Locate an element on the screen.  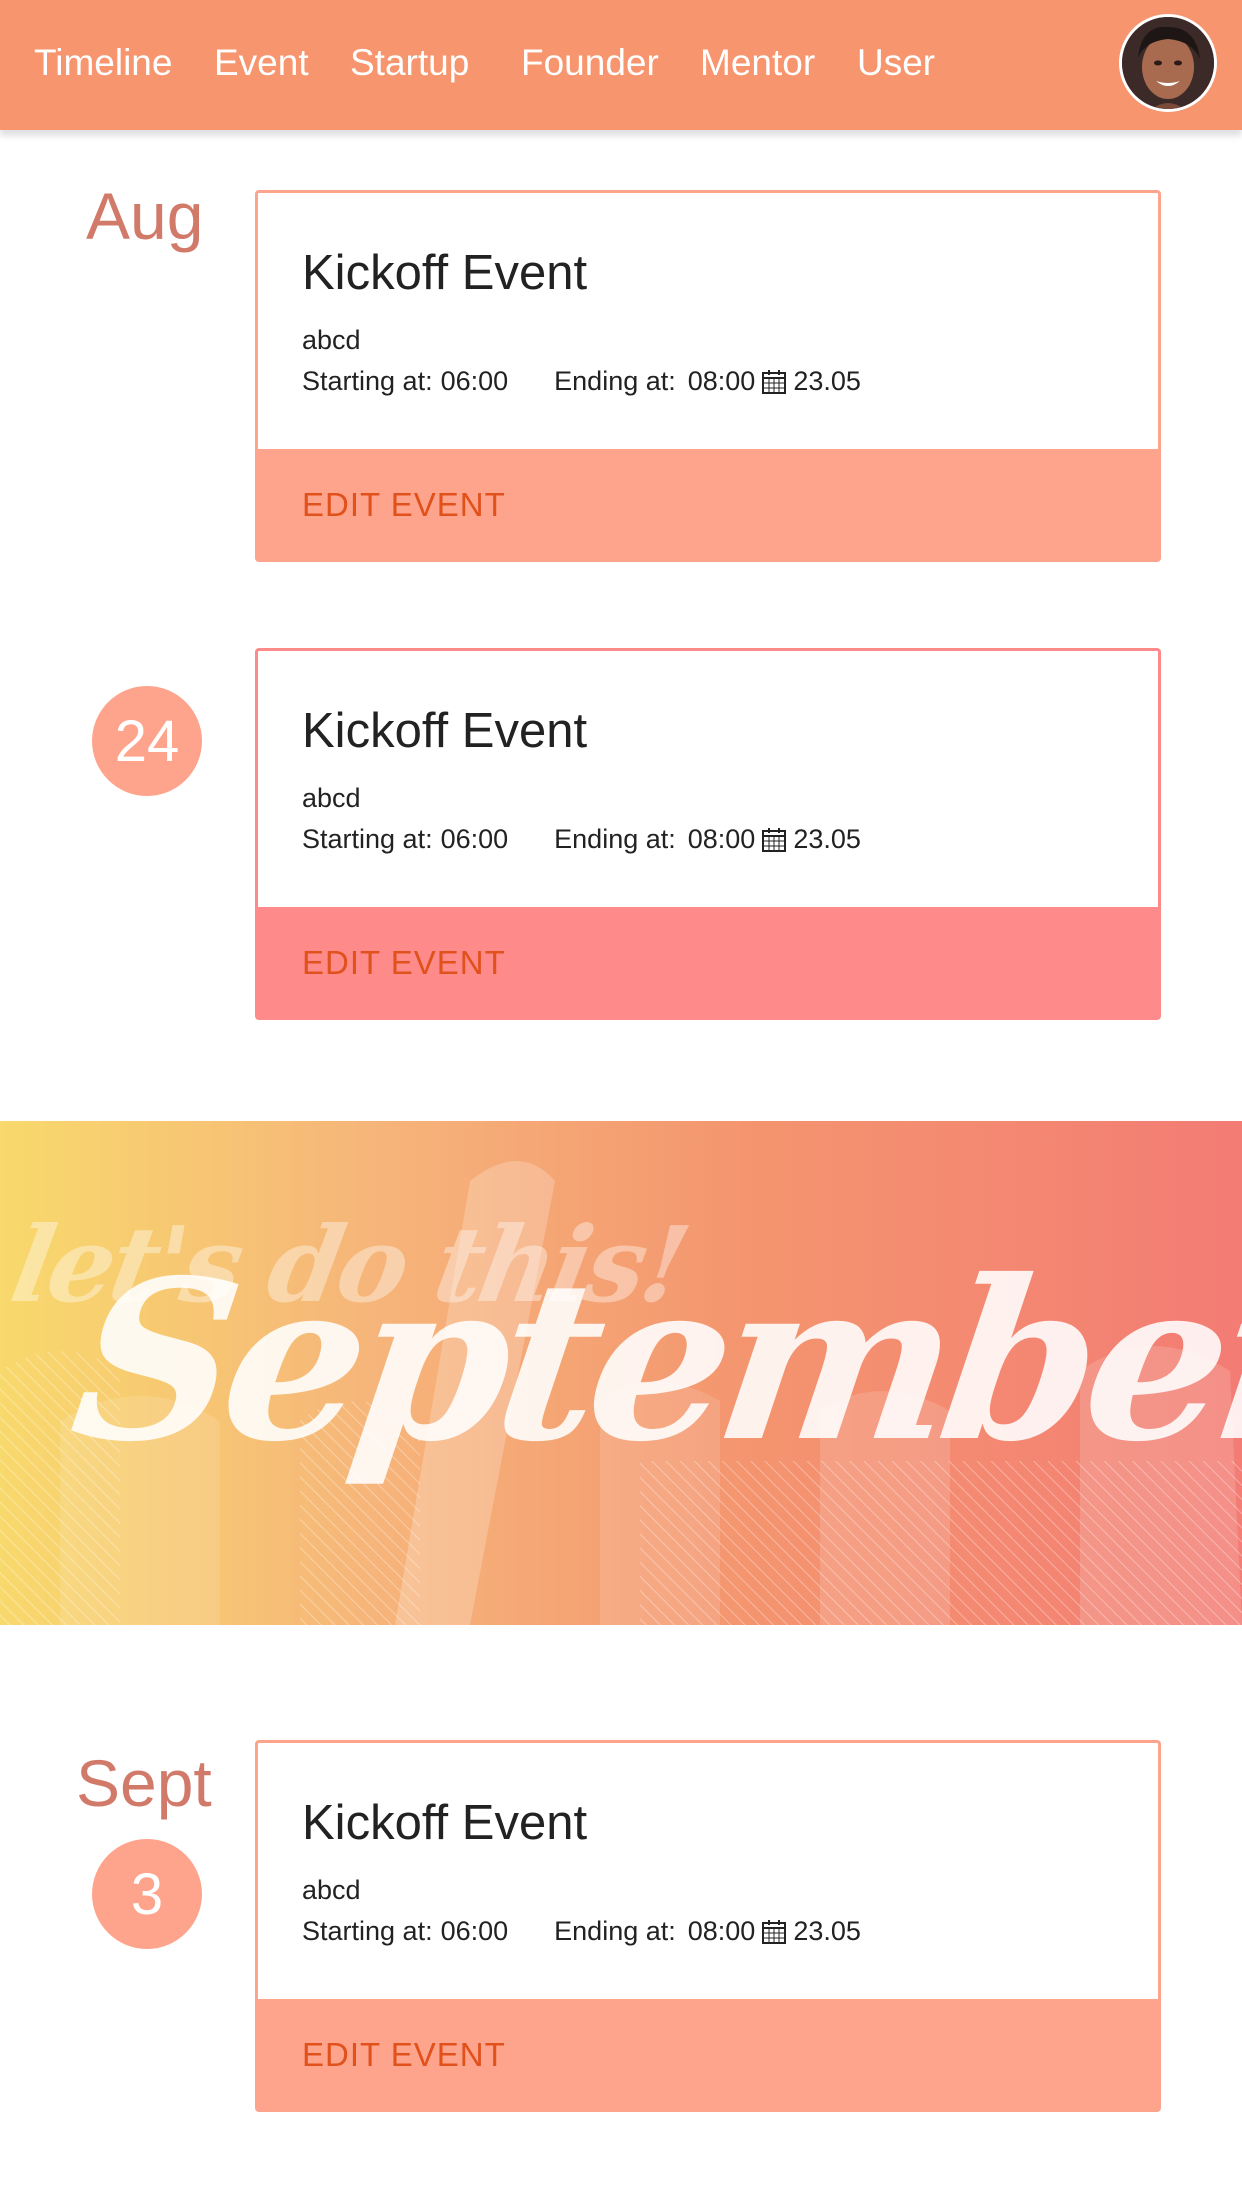
user-avatar is located at coordinates (1168, 63).